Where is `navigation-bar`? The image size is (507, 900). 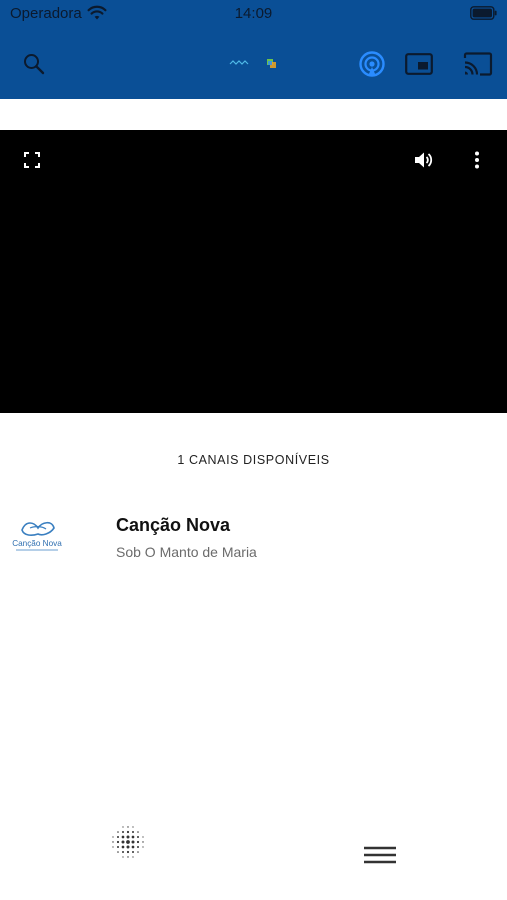
navigation-bar is located at coordinates (253, 63).